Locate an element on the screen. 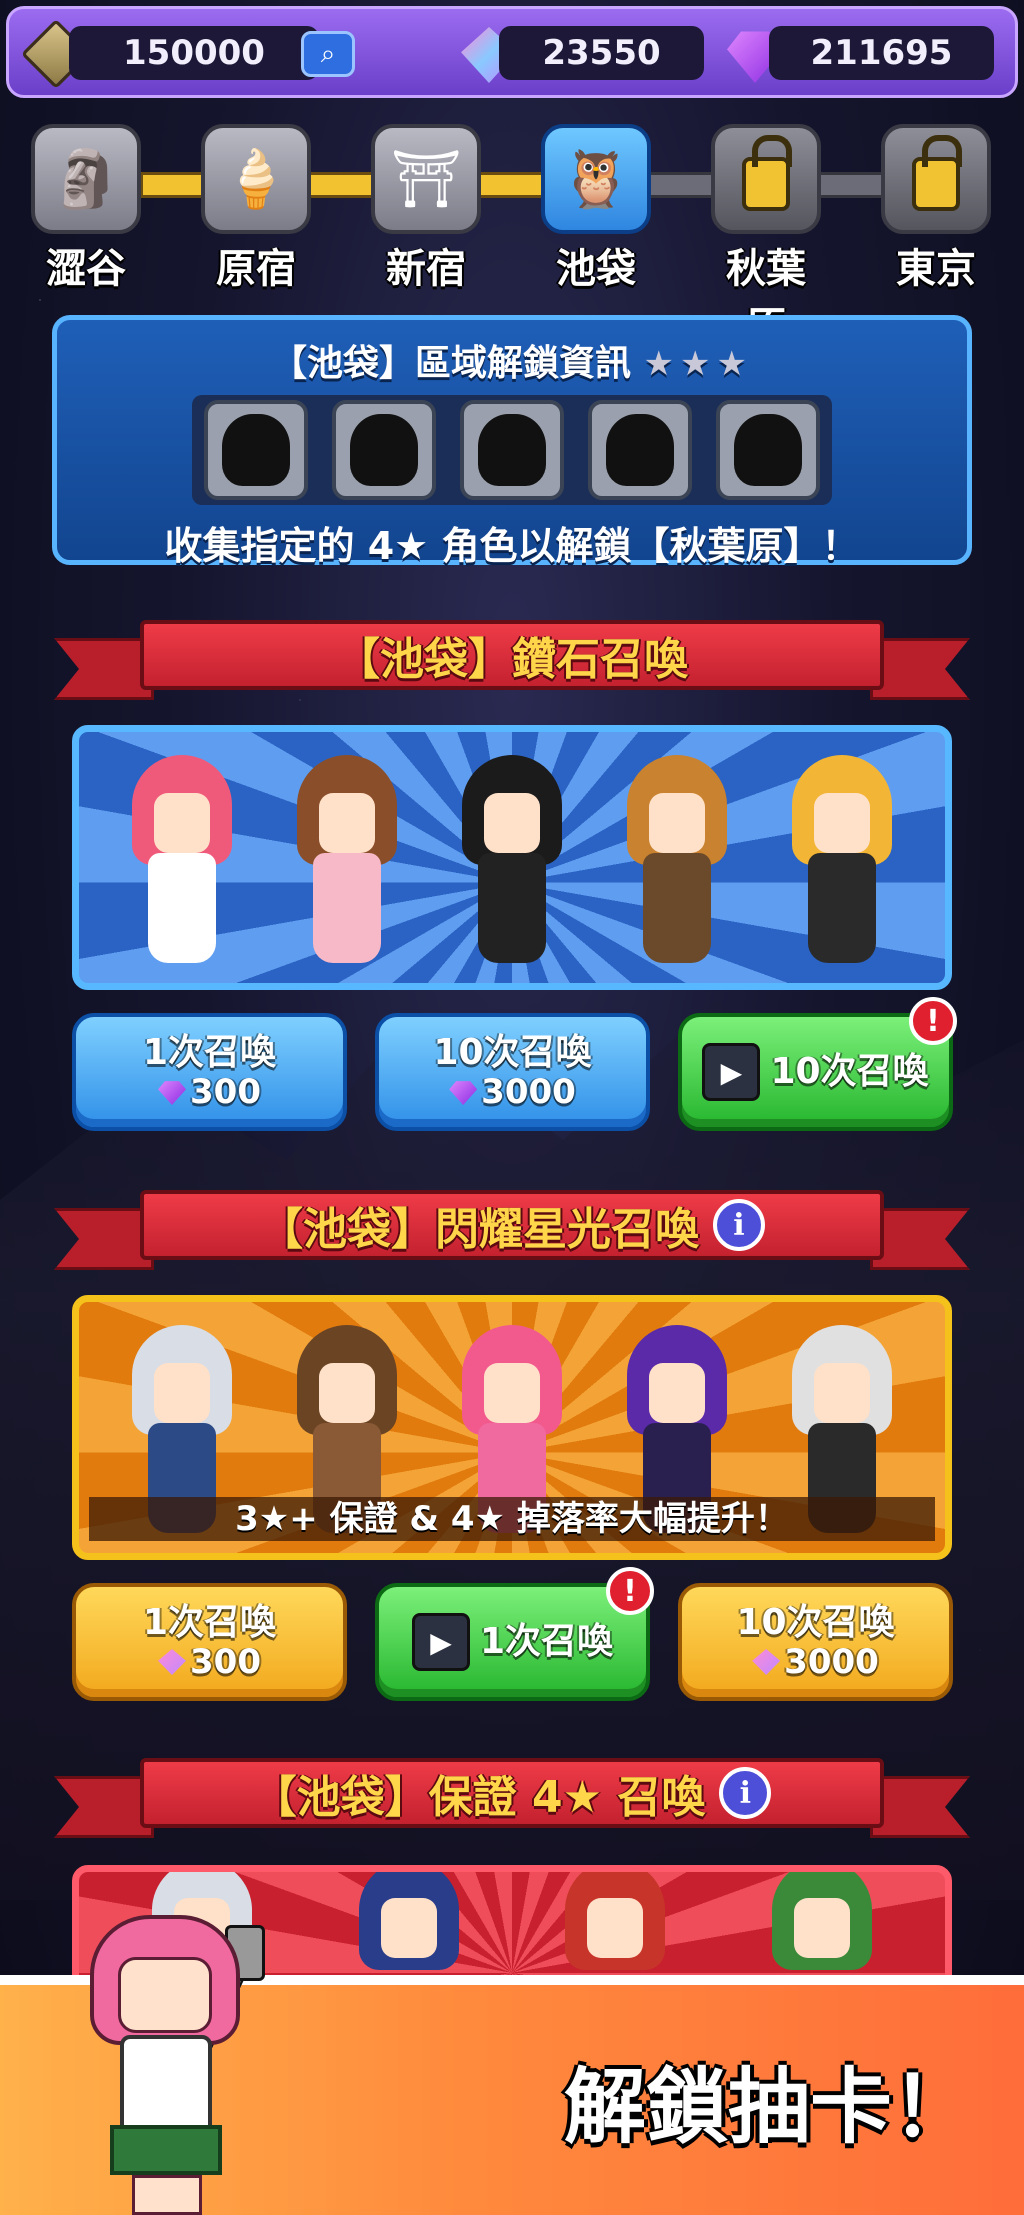 This screenshot has width=1024, height=2215. coin-amount: 150000 is located at coordinates (194, 53).